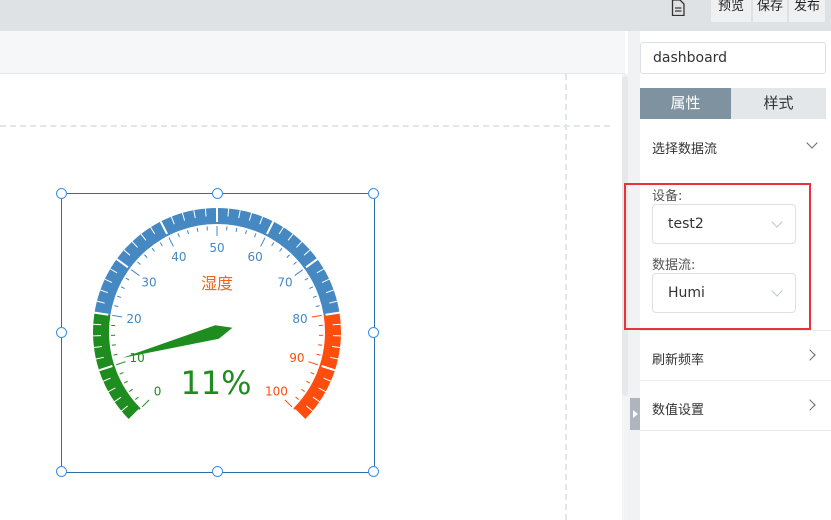  I want to click on gauge-tick-label: 80, so click(299, 319).